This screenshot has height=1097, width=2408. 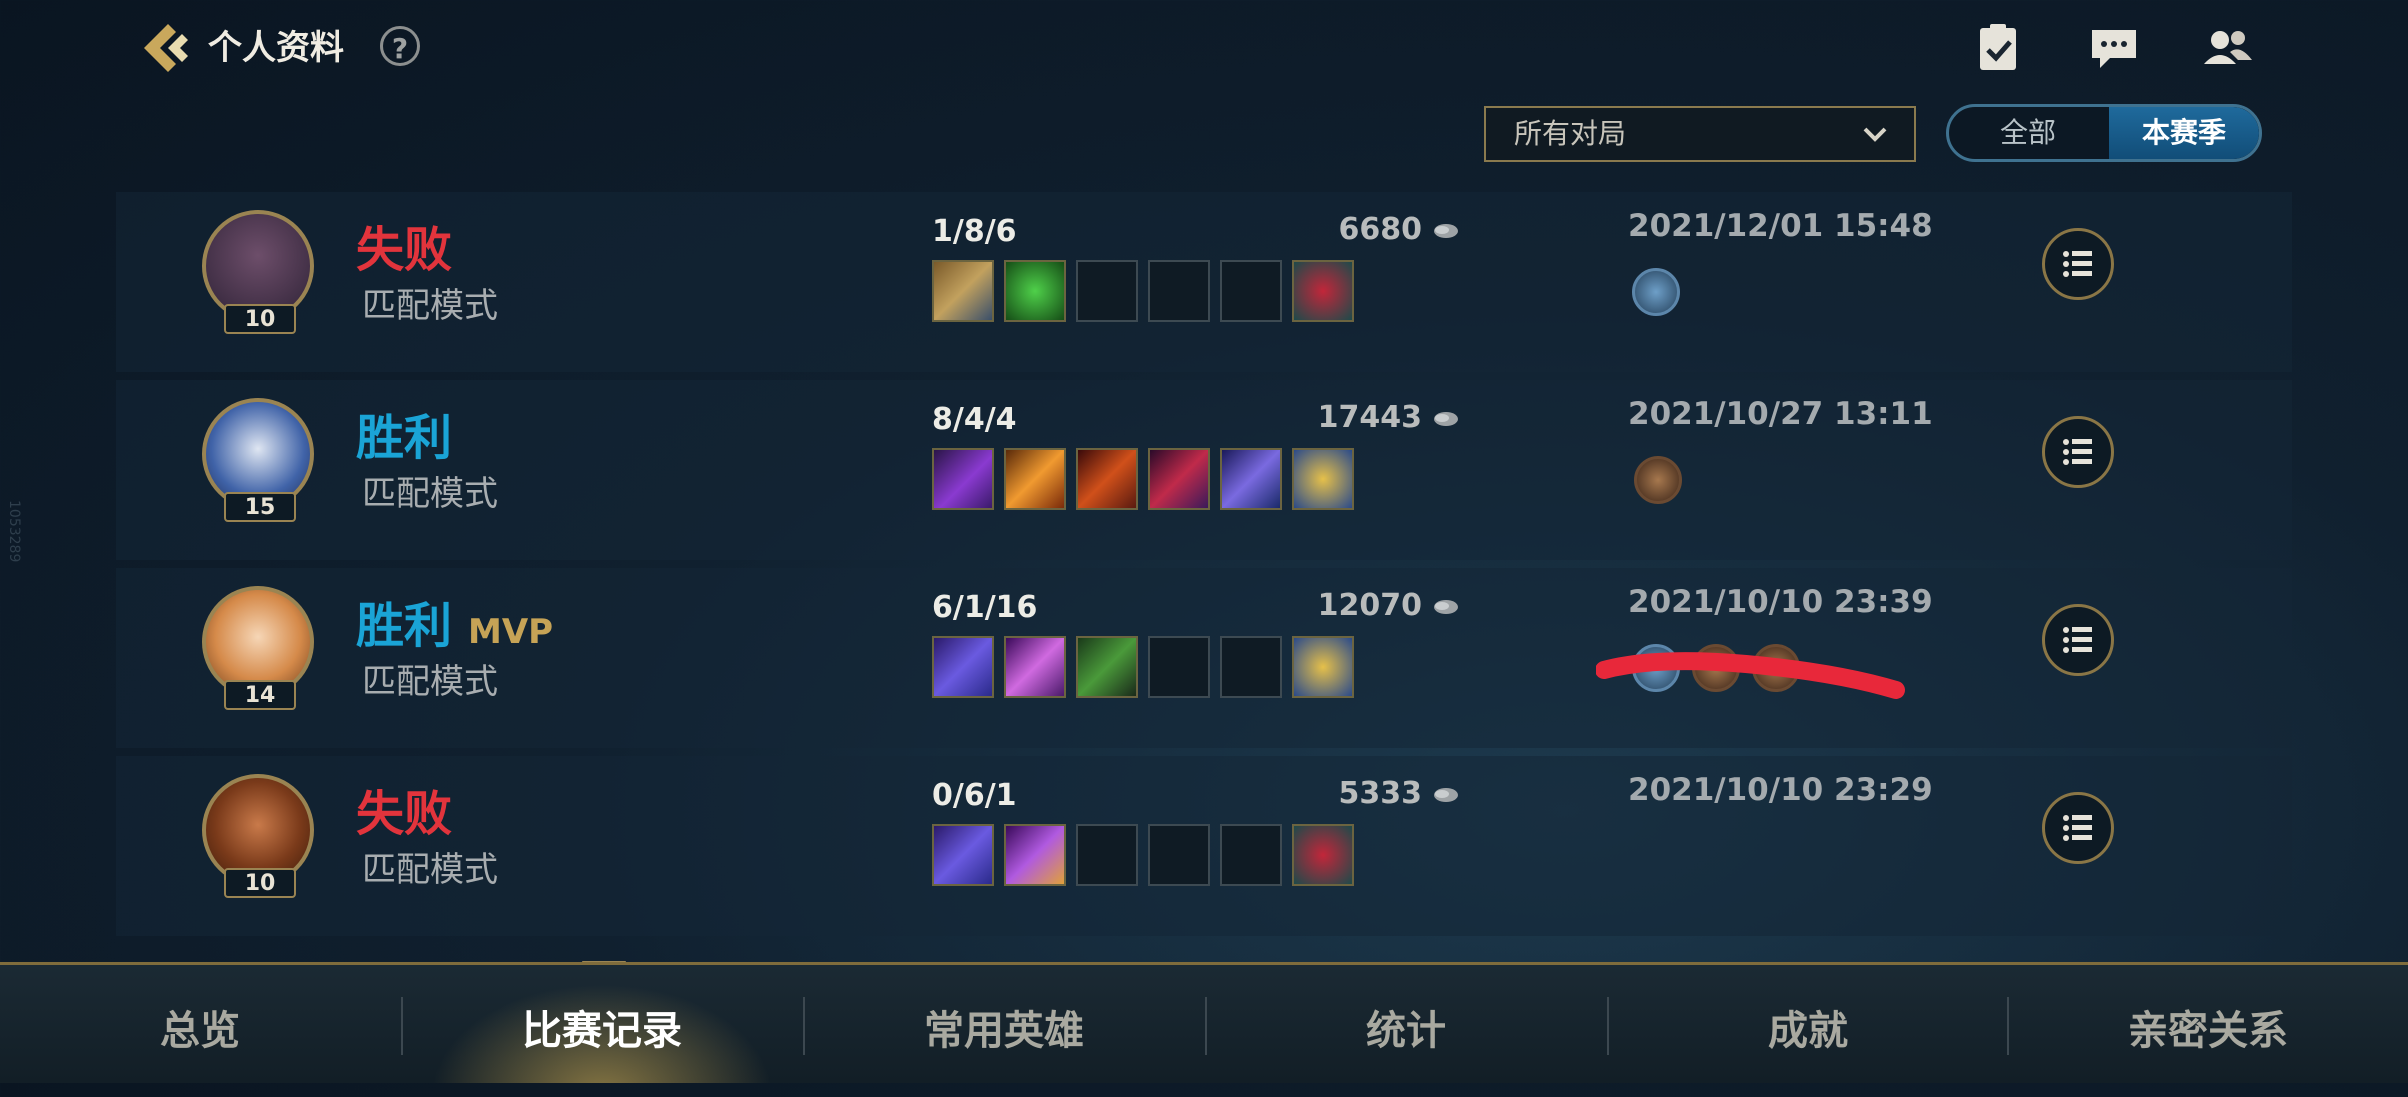 I want to click on gold-earned: 12070, so click(x=1369, y=605).